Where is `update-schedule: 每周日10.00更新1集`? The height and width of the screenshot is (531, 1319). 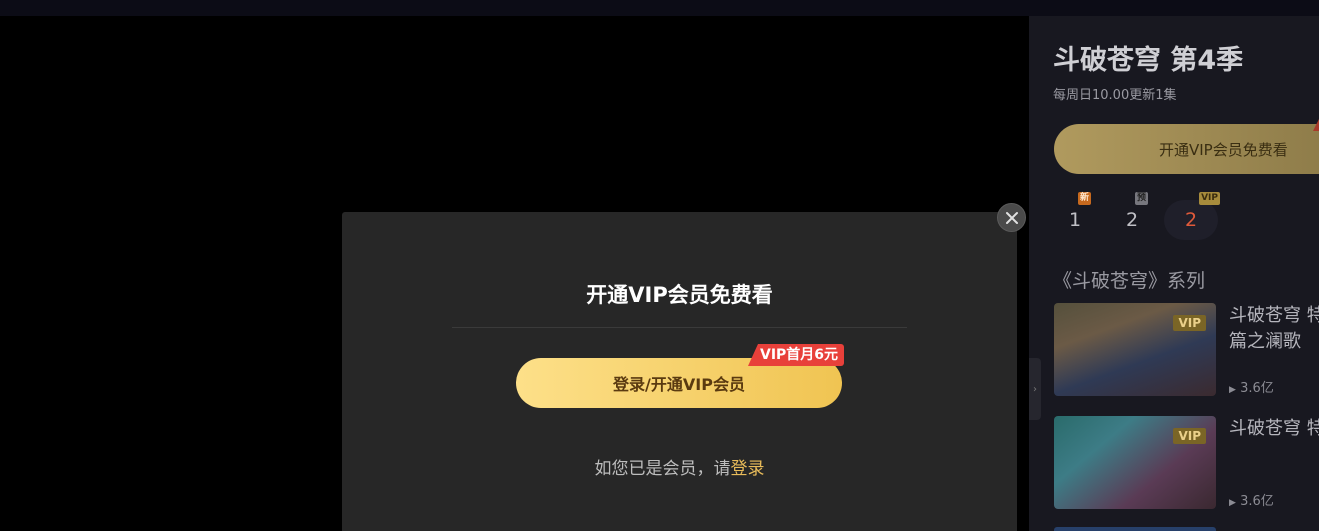
update-schedule: 每周日10.00更新1集 is located at coordinates (1115, 95).